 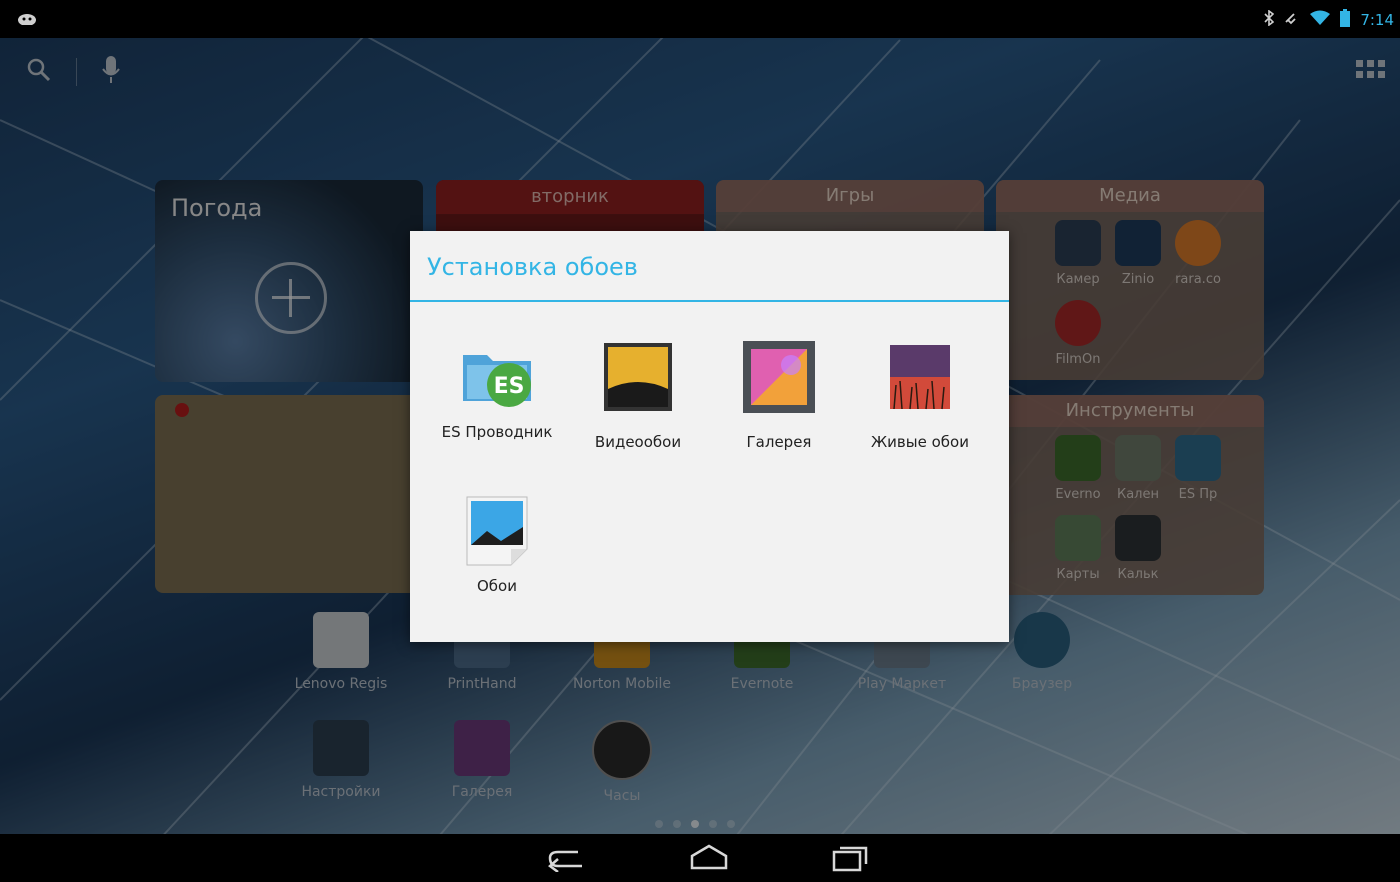 What do you see at coordinates (779, 377) in the screenshot?
I see `gallery-icon` at bounding box center [779, 377].